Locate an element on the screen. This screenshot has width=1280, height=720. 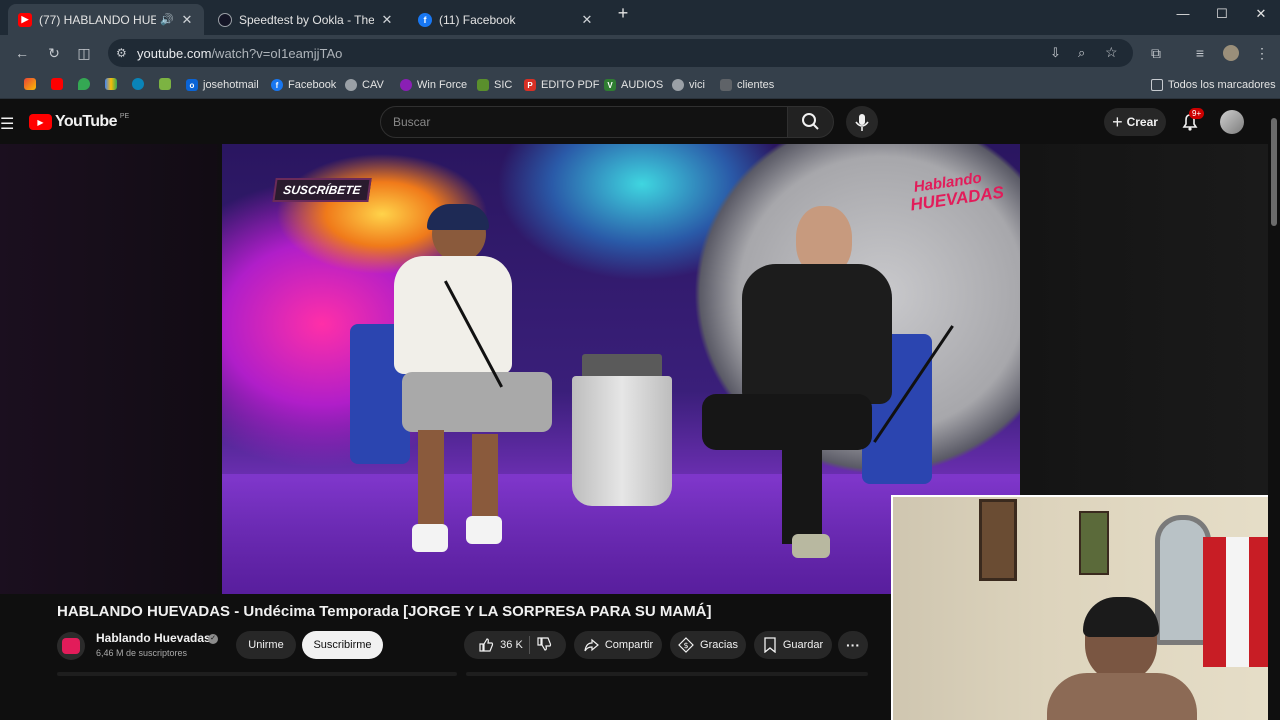
bookmark-label: AUDIOS is located at coordinates (642, 85).